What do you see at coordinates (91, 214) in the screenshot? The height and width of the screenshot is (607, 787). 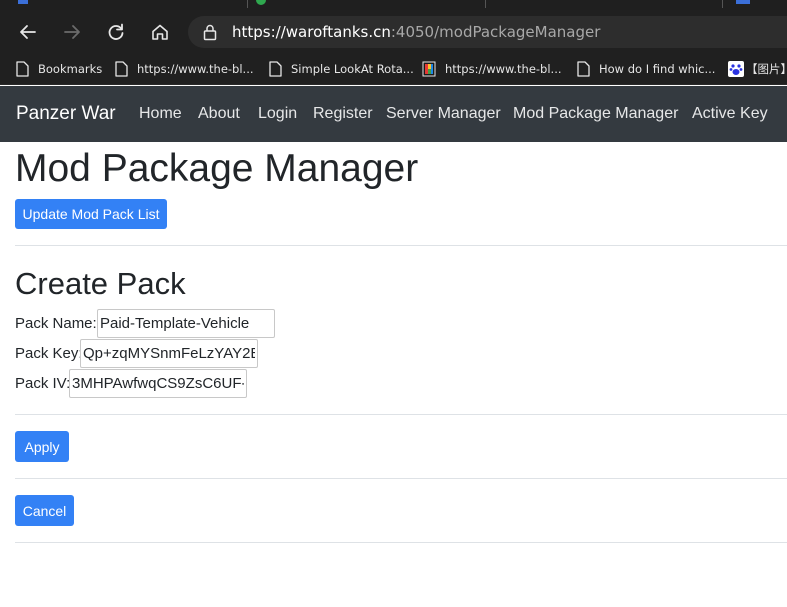 I see `update-mod-pack-list-button: Update Mod Pack List` at bounding box center [91, 214].